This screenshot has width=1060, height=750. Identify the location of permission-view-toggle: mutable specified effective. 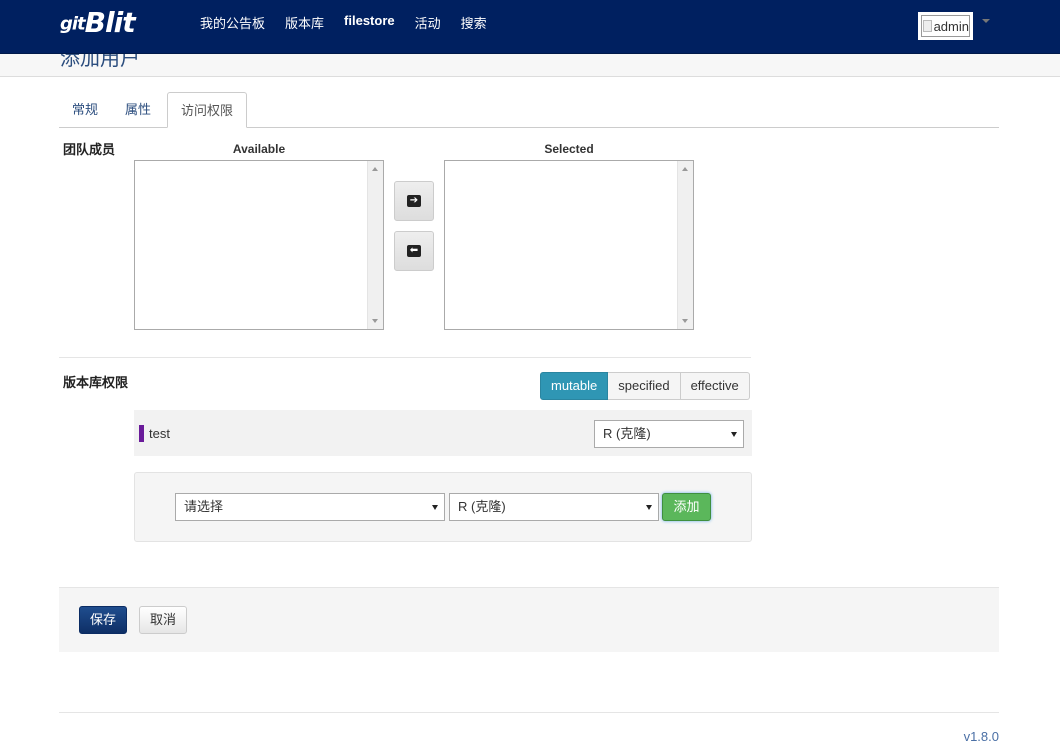
(645, 386).